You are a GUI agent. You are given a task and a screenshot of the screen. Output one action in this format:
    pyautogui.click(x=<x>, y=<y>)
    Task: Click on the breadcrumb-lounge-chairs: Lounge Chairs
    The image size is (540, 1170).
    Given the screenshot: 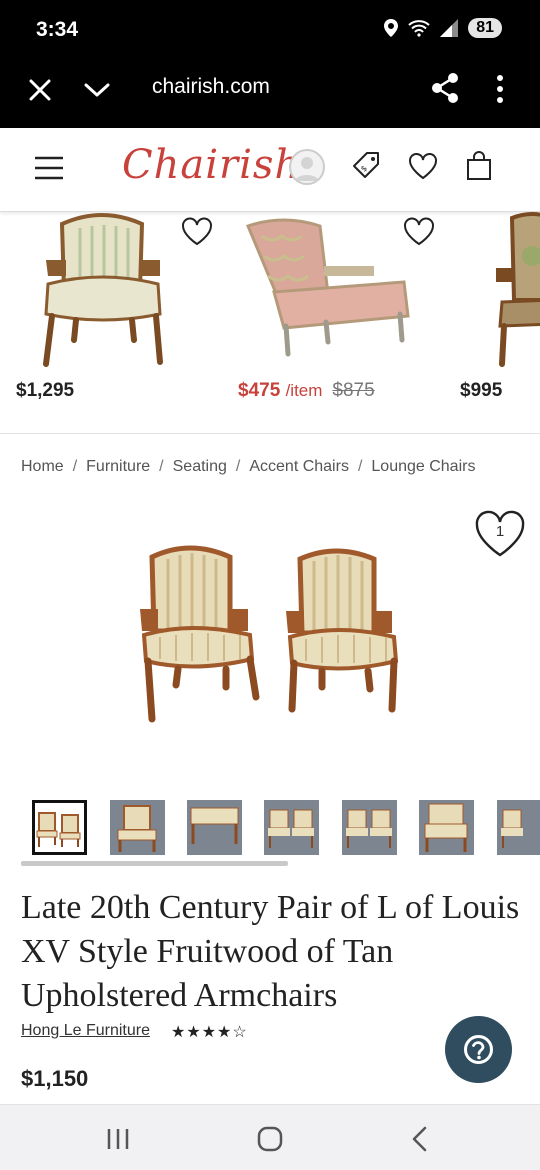 What is the action you would take?
    pyautogui.click(x=423, y=467)
    